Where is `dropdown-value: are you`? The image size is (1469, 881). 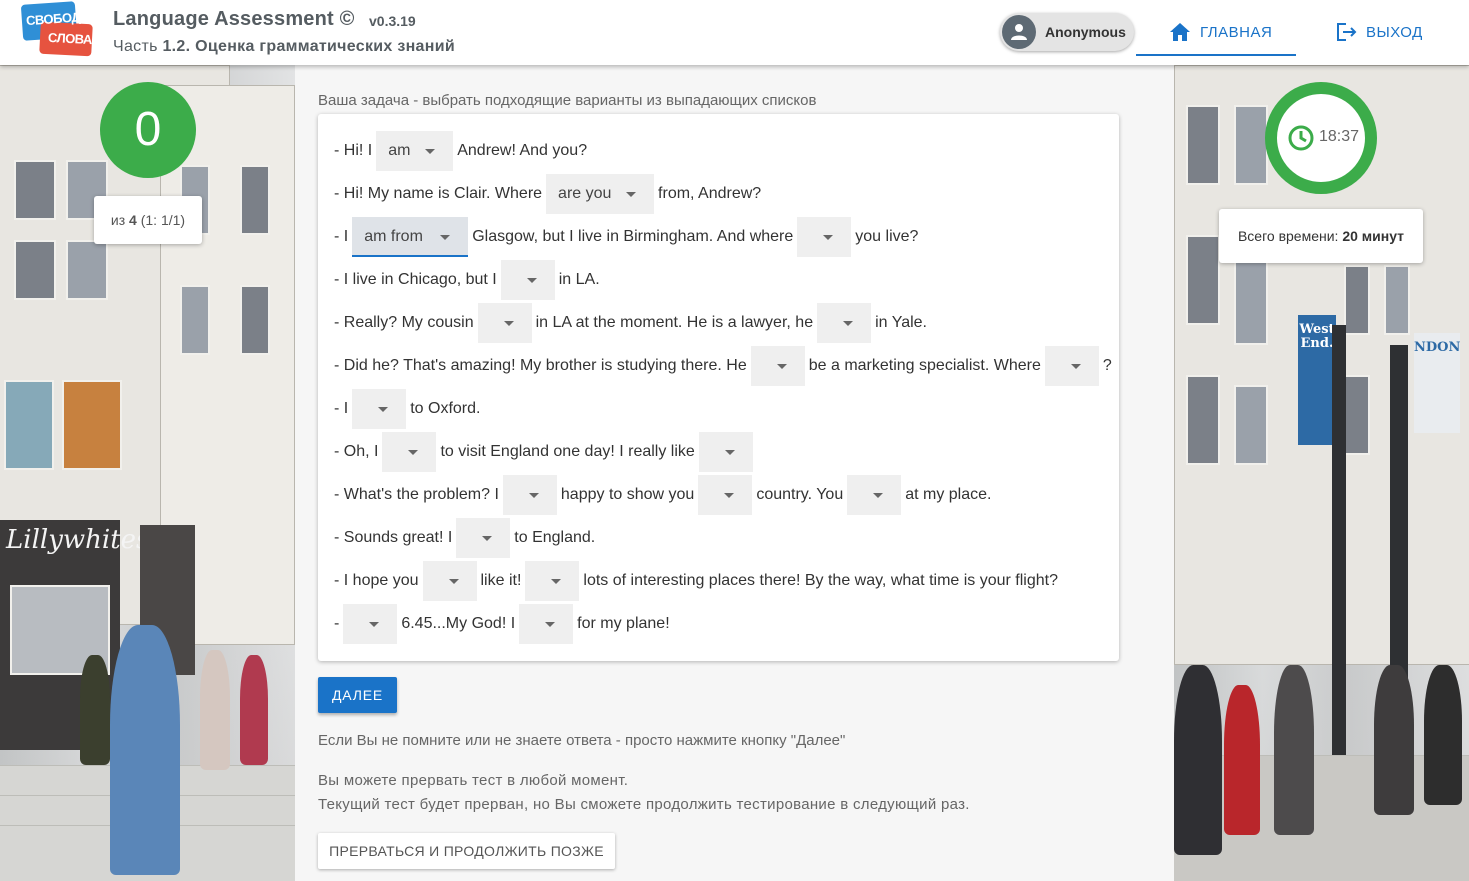
dropdown-value: are you is located at coordinates (585, 193).